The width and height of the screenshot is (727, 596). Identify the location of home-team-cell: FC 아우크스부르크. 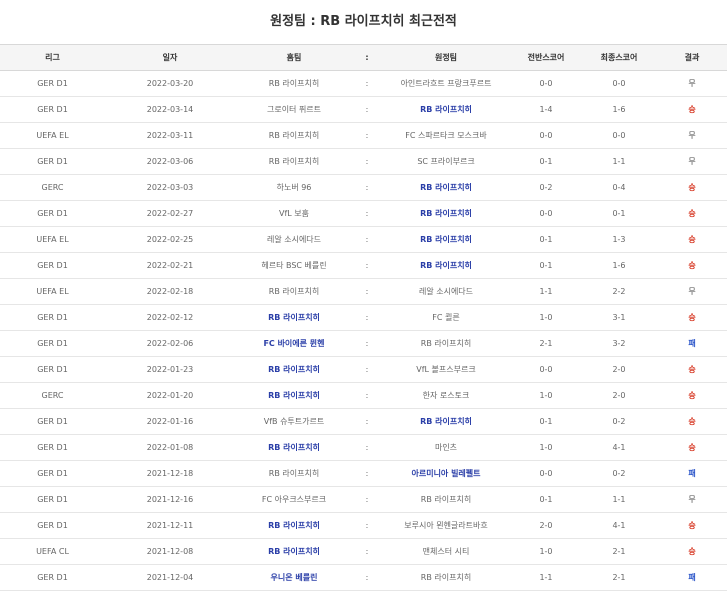
(294, 499).